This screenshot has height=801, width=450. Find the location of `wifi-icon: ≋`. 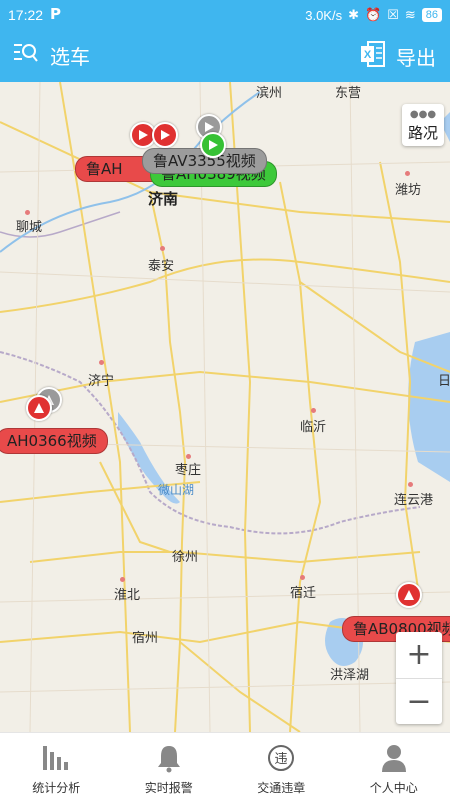

wifi-icon: ≋ is located at coordinates (410, 15).